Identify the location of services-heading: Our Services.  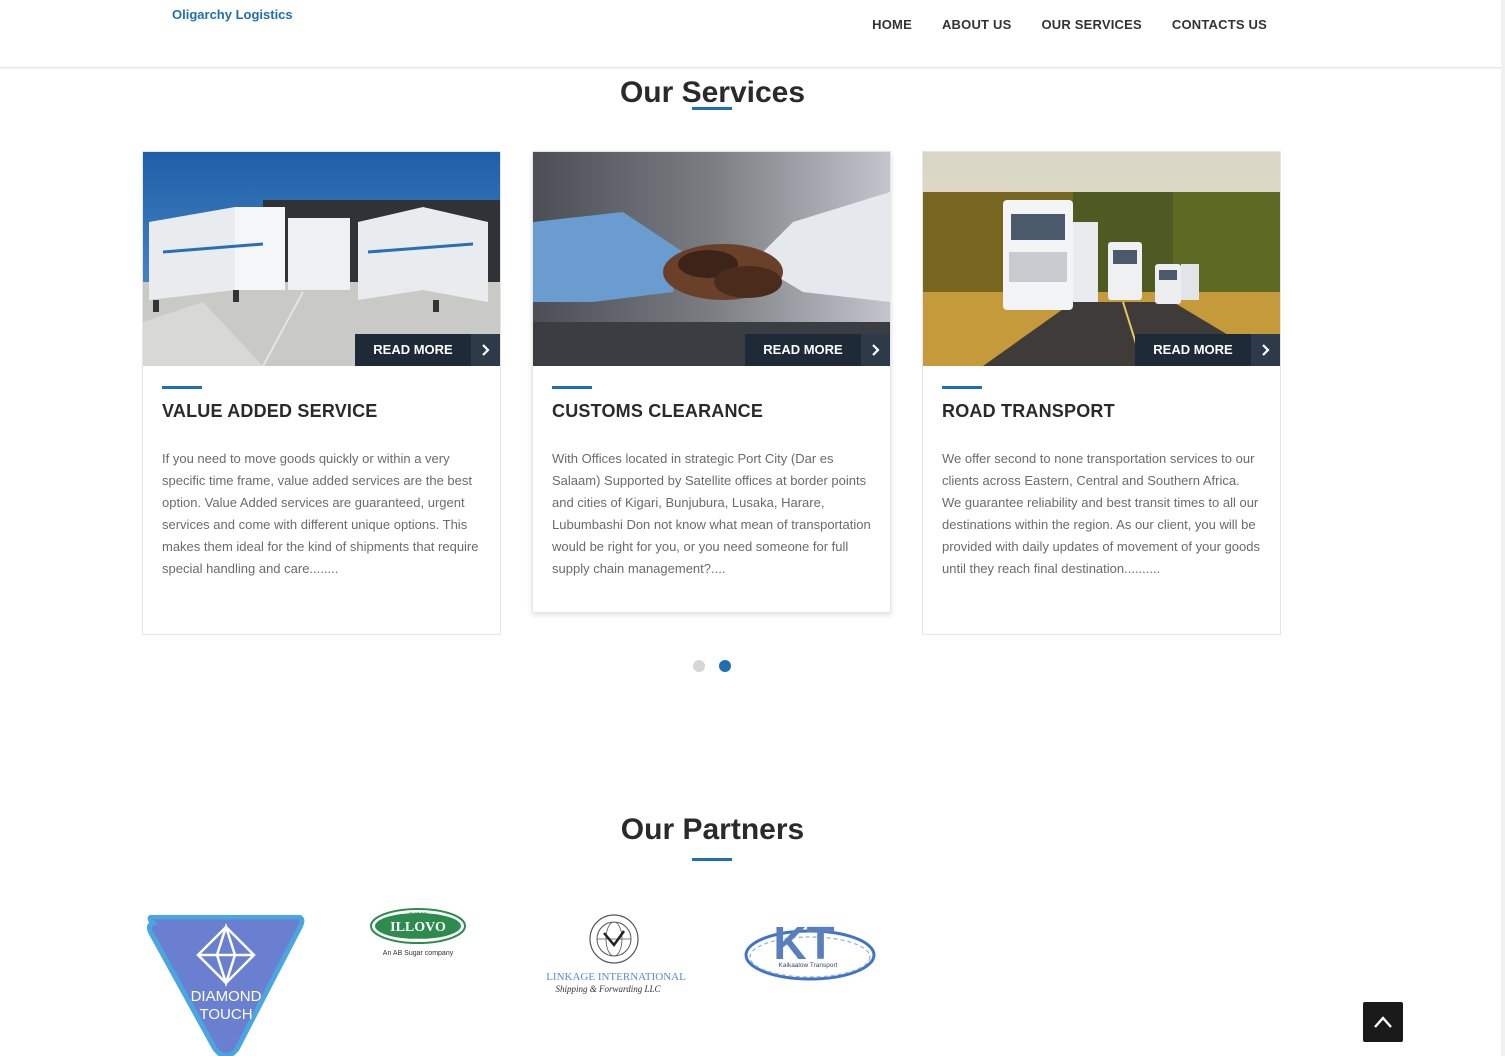
(712, 92).